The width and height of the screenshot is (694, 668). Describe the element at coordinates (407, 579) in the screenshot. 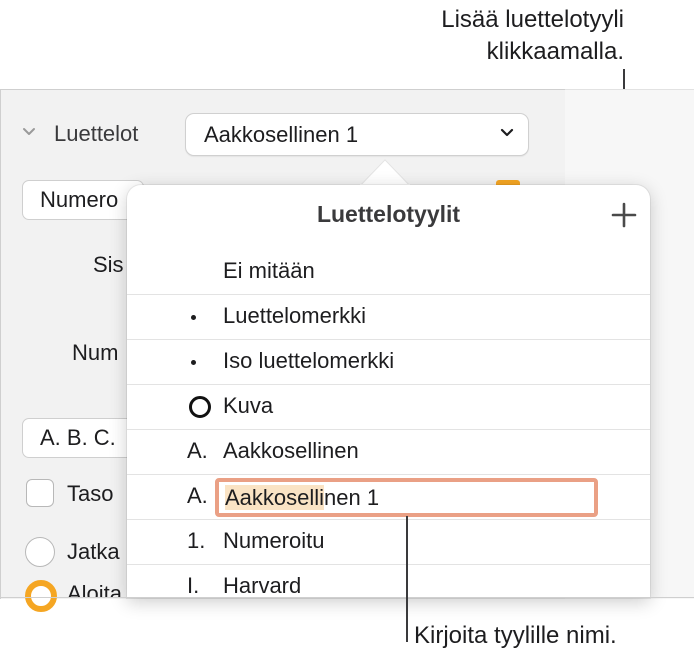

I see `name-style-leader-line` at that location.